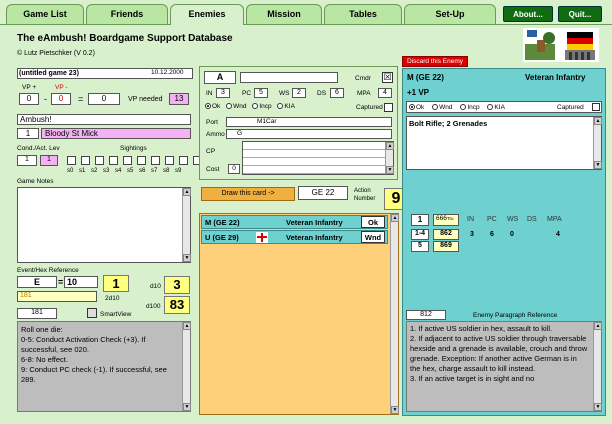  I want to click on module-field: Ambush!, so click(104, 119).